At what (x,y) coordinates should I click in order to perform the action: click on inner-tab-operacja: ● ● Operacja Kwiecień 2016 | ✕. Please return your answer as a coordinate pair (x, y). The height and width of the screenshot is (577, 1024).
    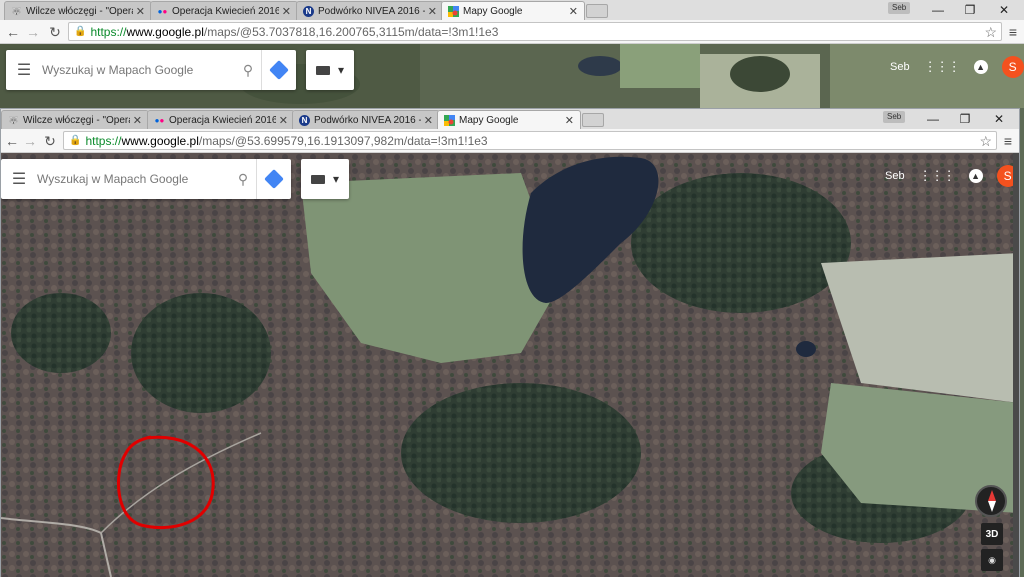
    Looking at the image, I should click on (221, 119).